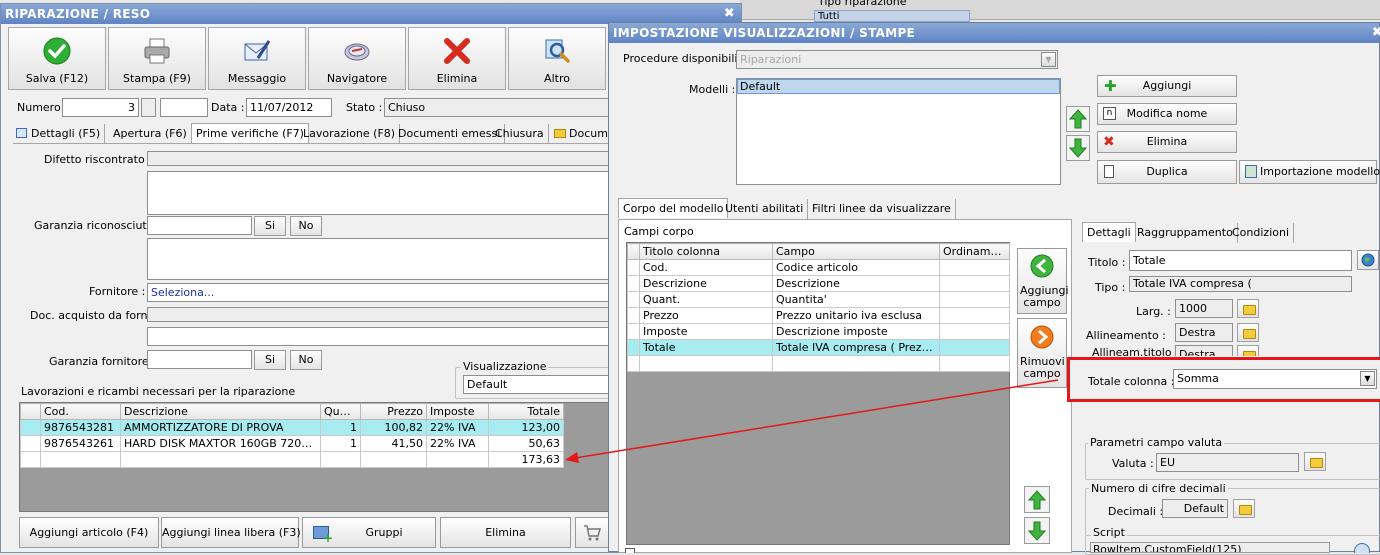 The image size is (1380, 555). I want to click on field-down-button, so click(1037, 530).